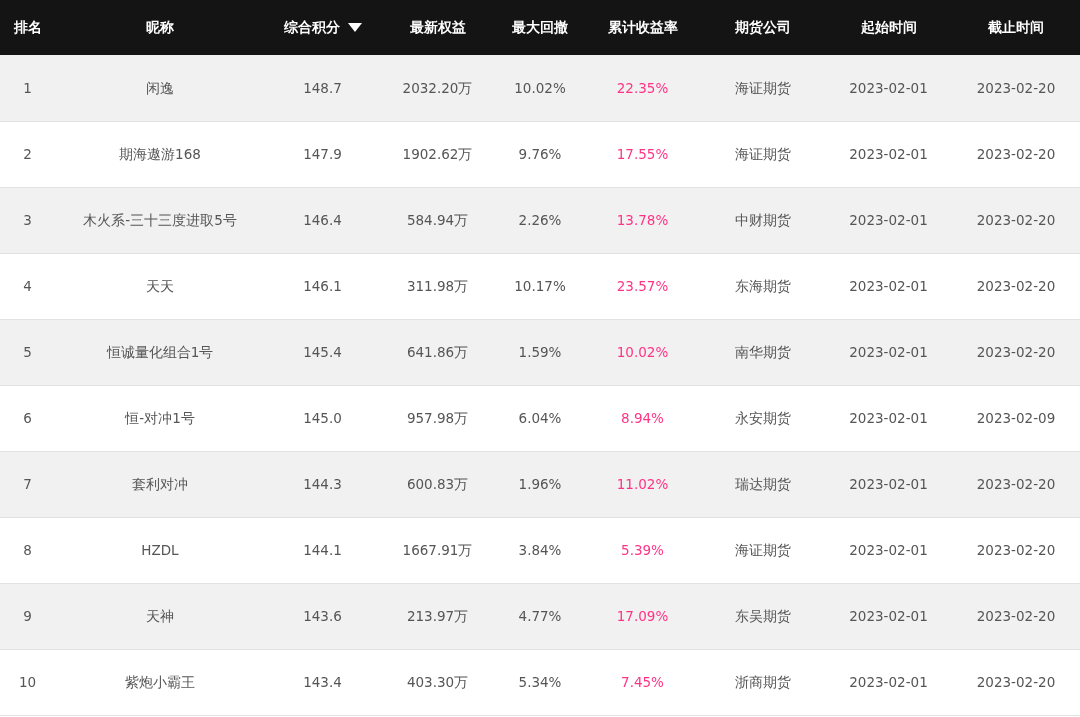 This screenshot has width=1080, height=717. Describe the element at coordinates (27, 615) in the screenshot. I see `rank-cell: 9` at that location.